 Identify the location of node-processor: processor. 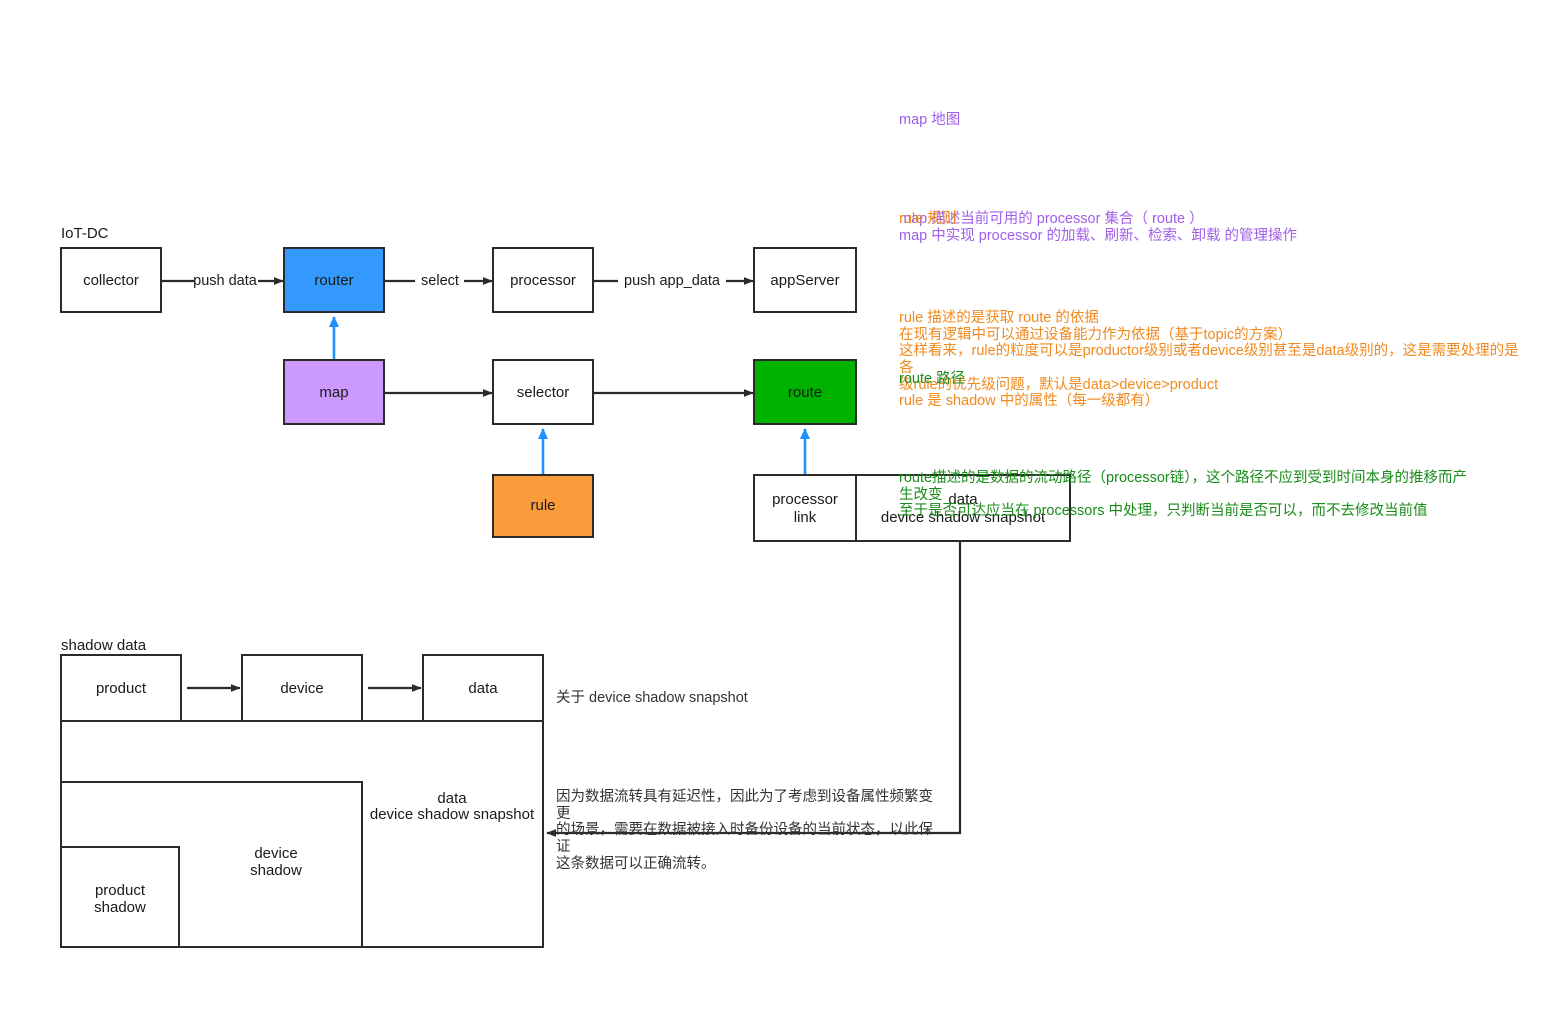
(543, 280).